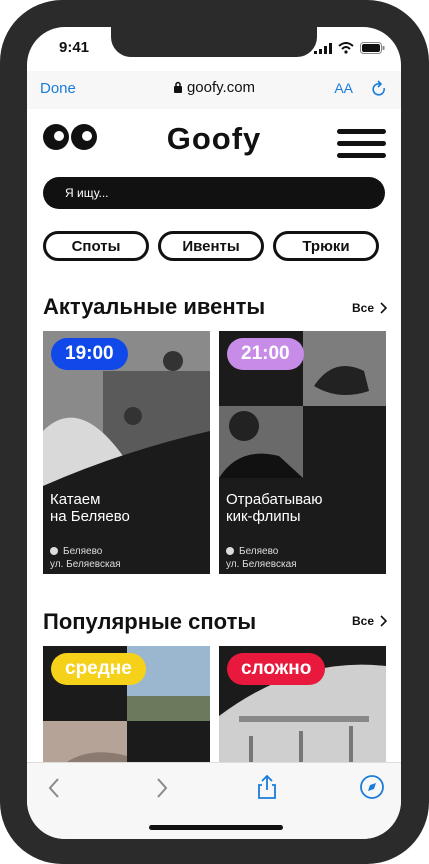  What do you see at coordinates (214, 49) in the screenshot?
I see `status-bar: 9:41` at bounding box center [214, 49].